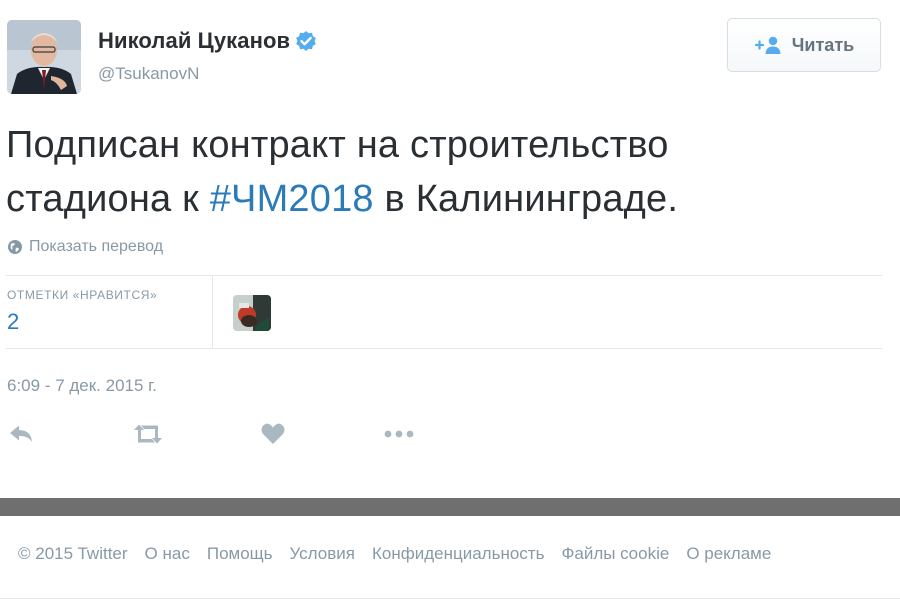 The width and height of the screenshot is (900, 600). I want to click on follow-button: Читать, so click(804, 45).